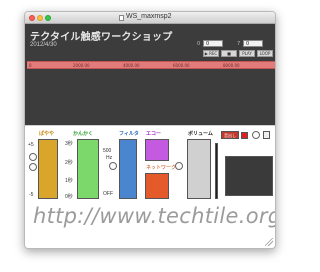  What do you see at coordinates (101, 37) in the screenshot?
I see `app-title: テクタイル触感ワークショップ` at bounding box center [101, 37].